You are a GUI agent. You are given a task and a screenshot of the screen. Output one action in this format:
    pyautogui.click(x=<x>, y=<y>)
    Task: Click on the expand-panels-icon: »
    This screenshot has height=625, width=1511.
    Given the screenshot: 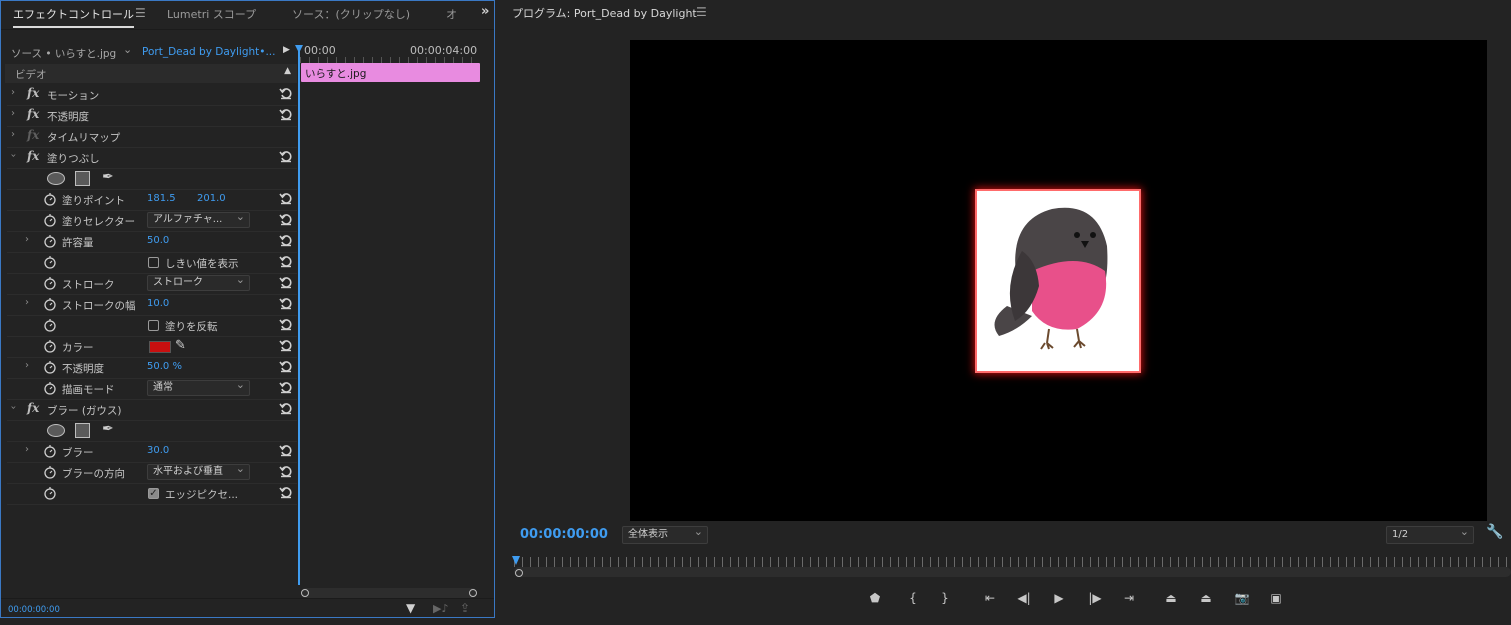 What is the action you would take?
    pyautogui.click(x=485, y=11)
    